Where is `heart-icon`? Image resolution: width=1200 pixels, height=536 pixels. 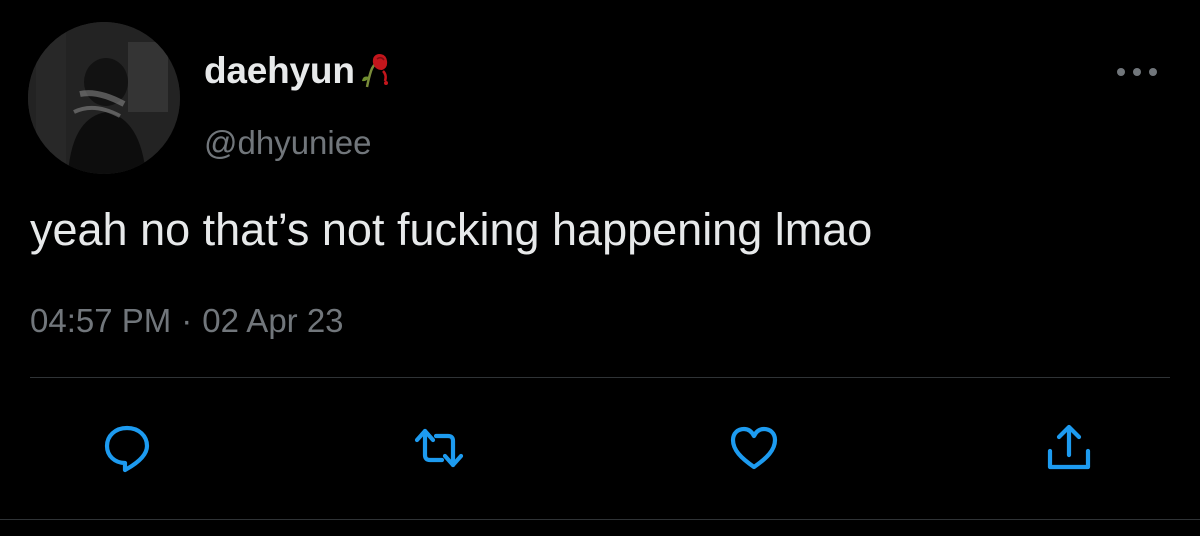 heart-icon is located at coordinates (754, 448).